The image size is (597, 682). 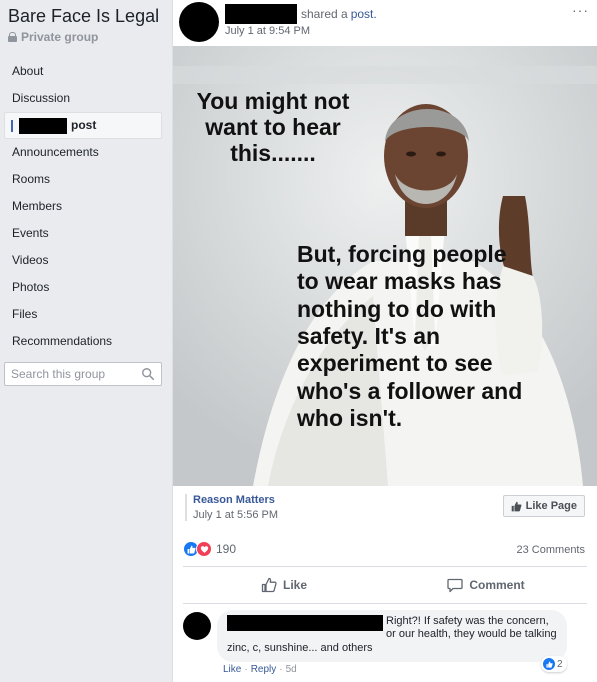 I want to click on group-search-input, so click(x=71, y=374).